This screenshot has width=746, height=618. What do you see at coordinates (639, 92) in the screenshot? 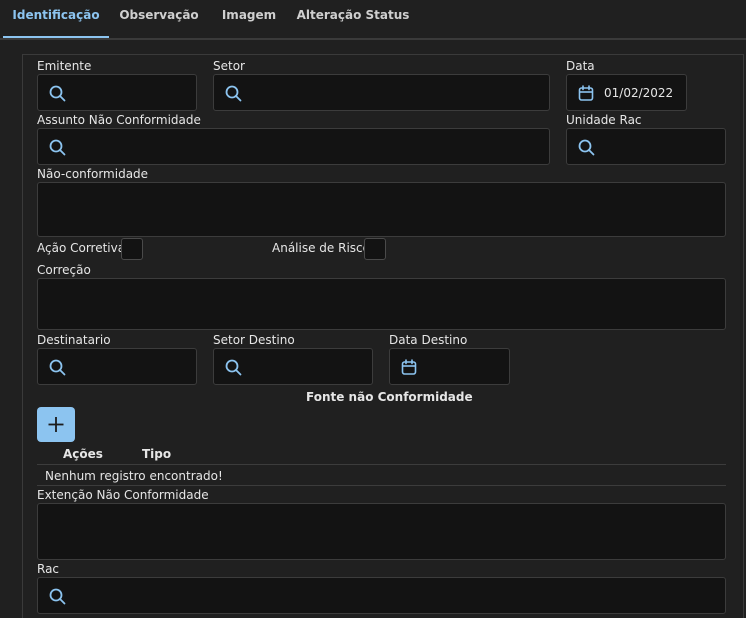
I see `data-value: 01/02/2022` at bounding box center [639, 92].